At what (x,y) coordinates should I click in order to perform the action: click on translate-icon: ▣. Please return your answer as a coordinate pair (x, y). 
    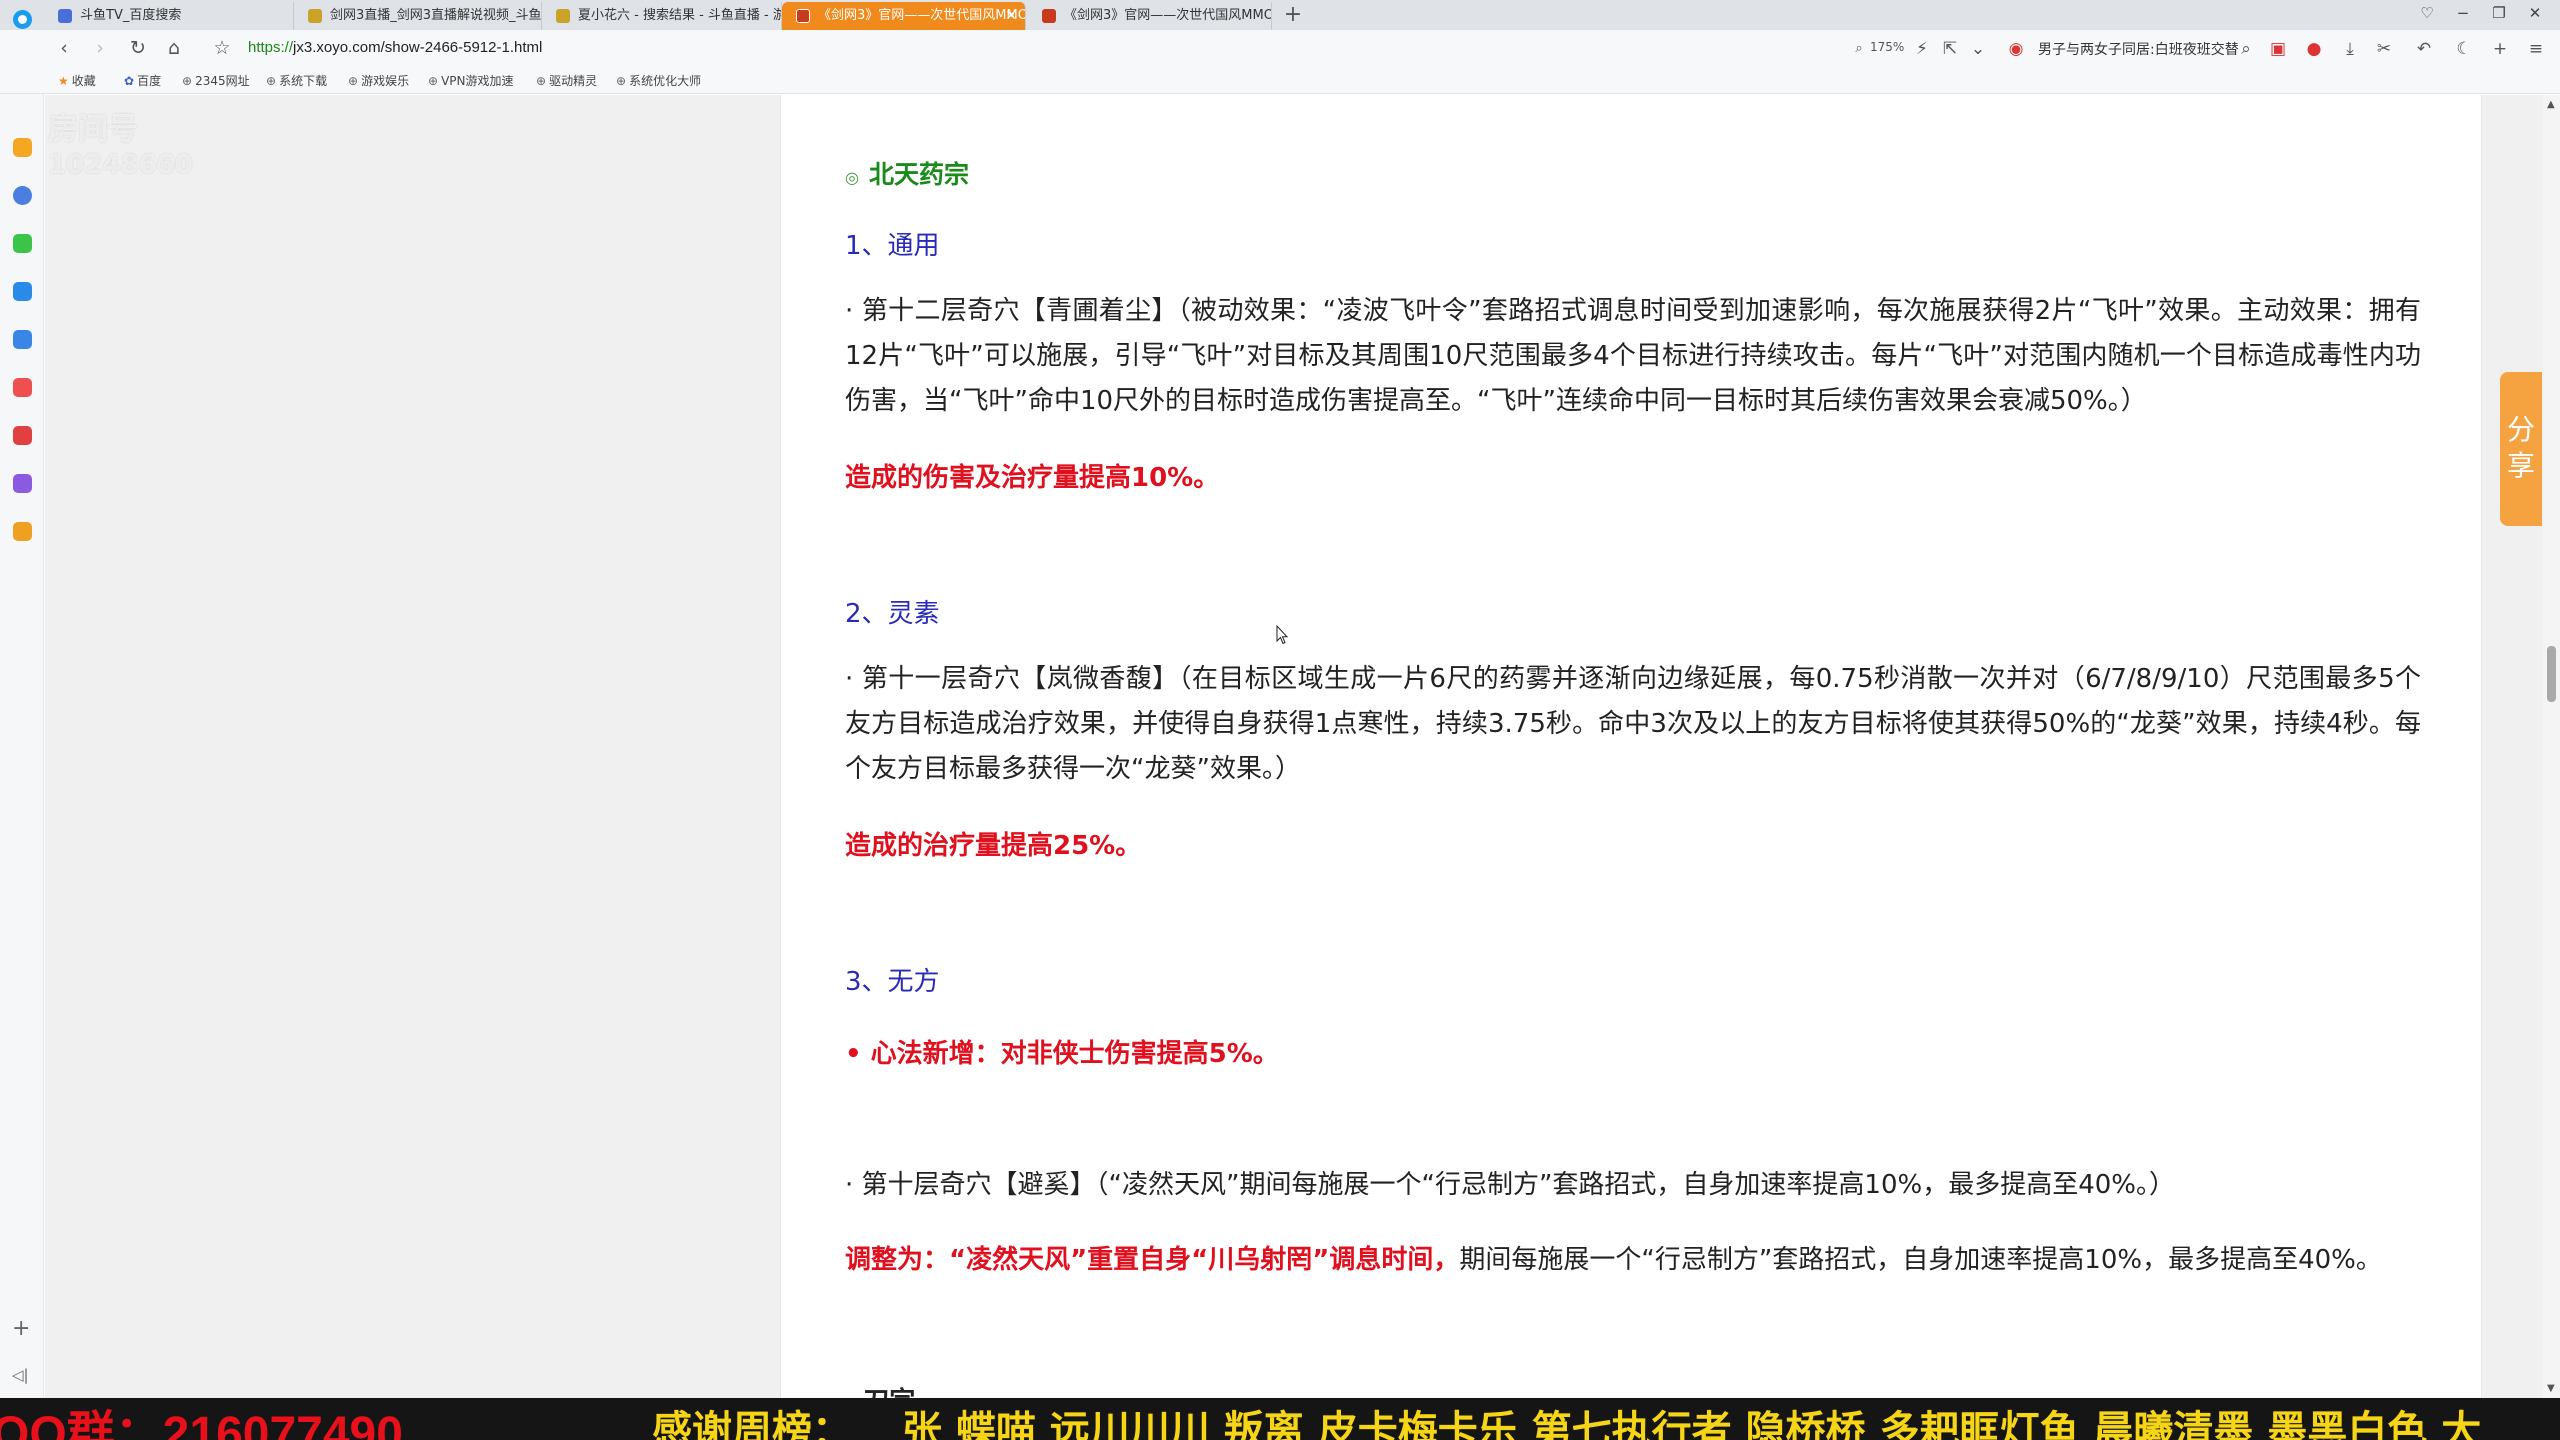
    Looking at the image, I should click on (2278, 49).